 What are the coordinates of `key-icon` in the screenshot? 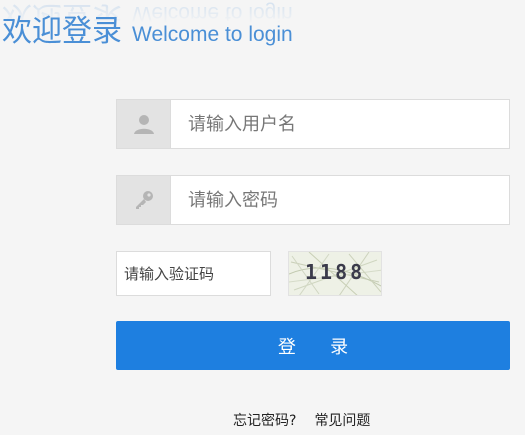 It's located at (144, 200).